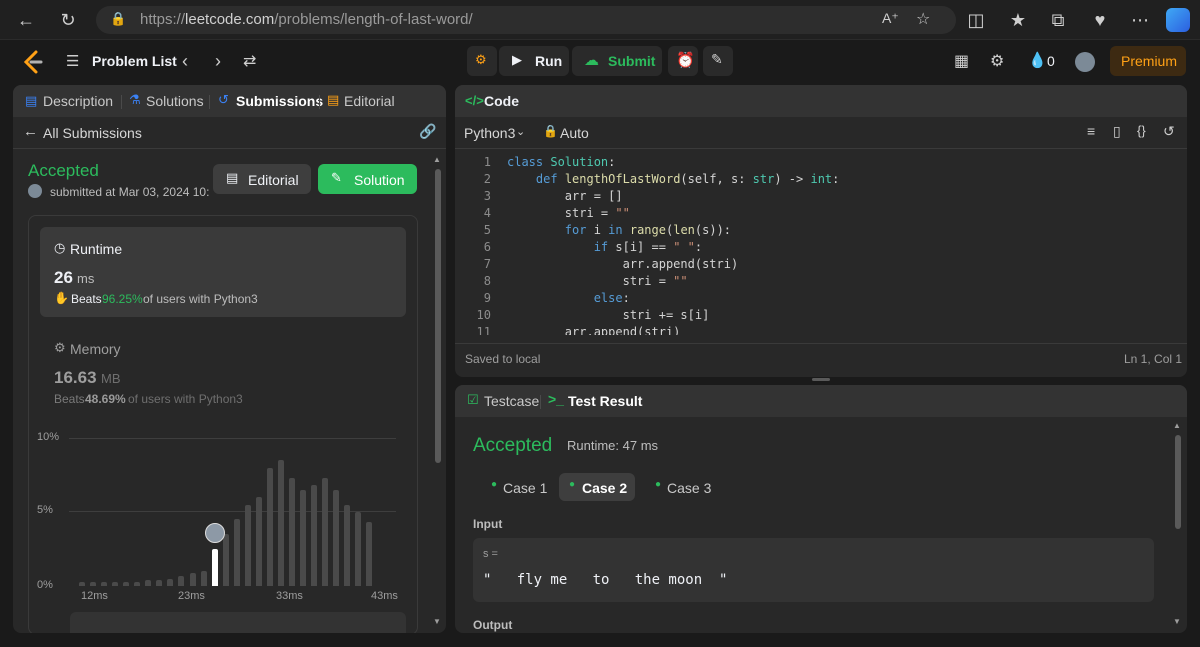 Image resolution: width=1200 pixels, height=647 pixels. I want to click on split-screen-icon: ◫, so click(976, 20).